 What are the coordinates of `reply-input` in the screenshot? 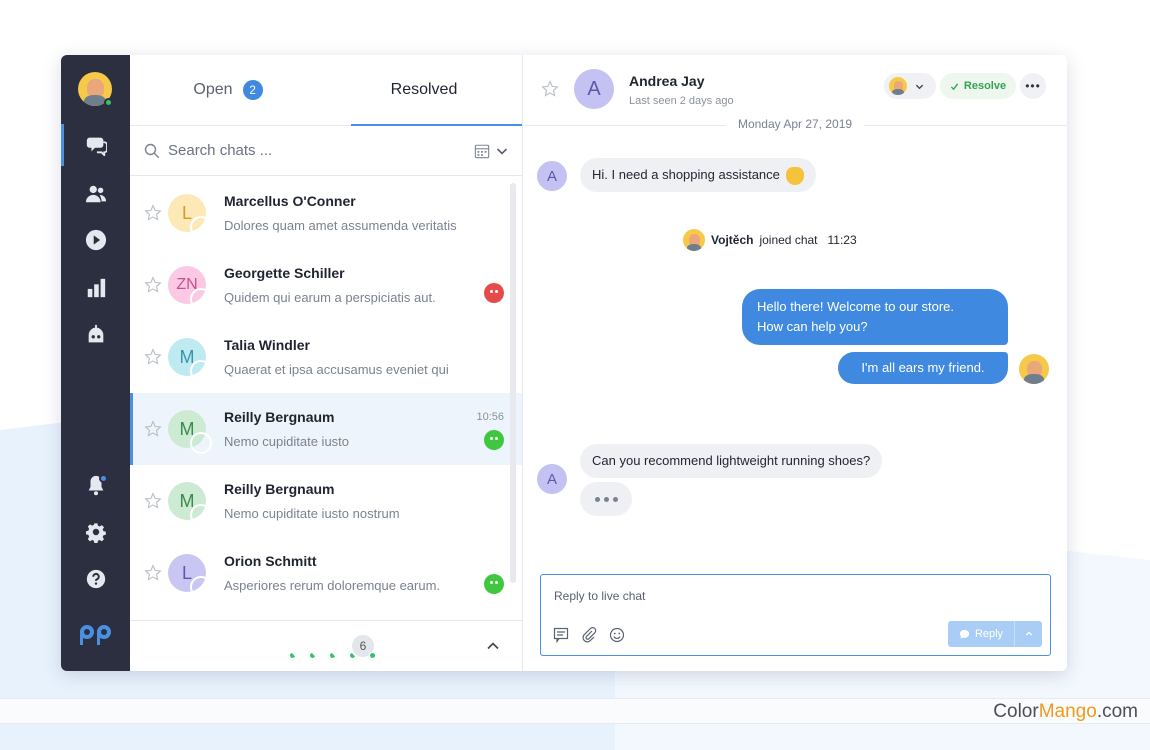 It's located at (794, 600).